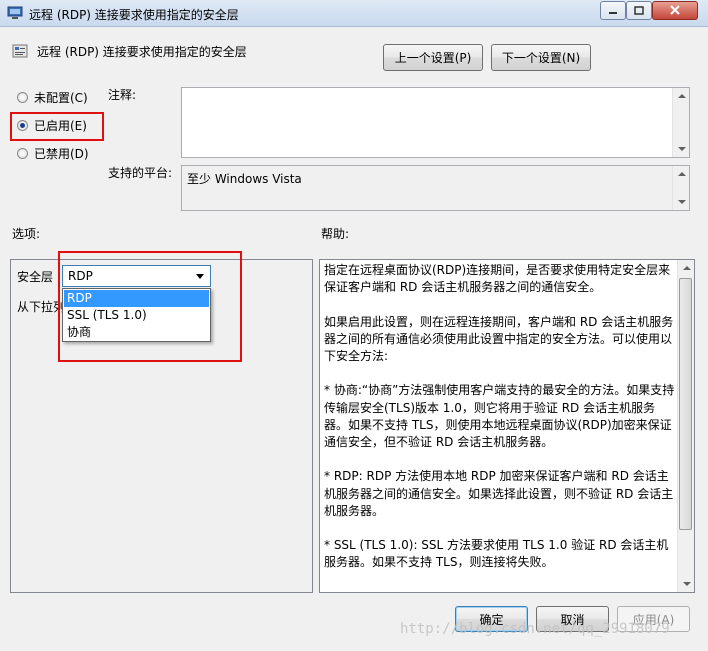 This screenshot has width=708, height=651. I want to click on policy-window-icon, so click(15, 13).